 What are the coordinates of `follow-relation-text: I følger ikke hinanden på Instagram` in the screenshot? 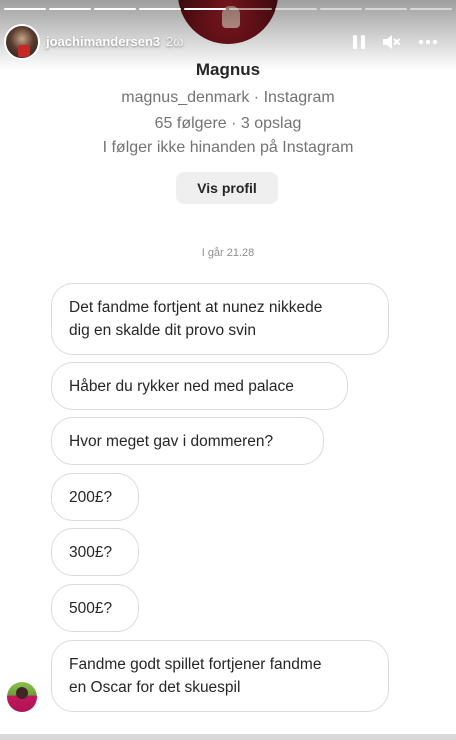 It's located at (228, 147).